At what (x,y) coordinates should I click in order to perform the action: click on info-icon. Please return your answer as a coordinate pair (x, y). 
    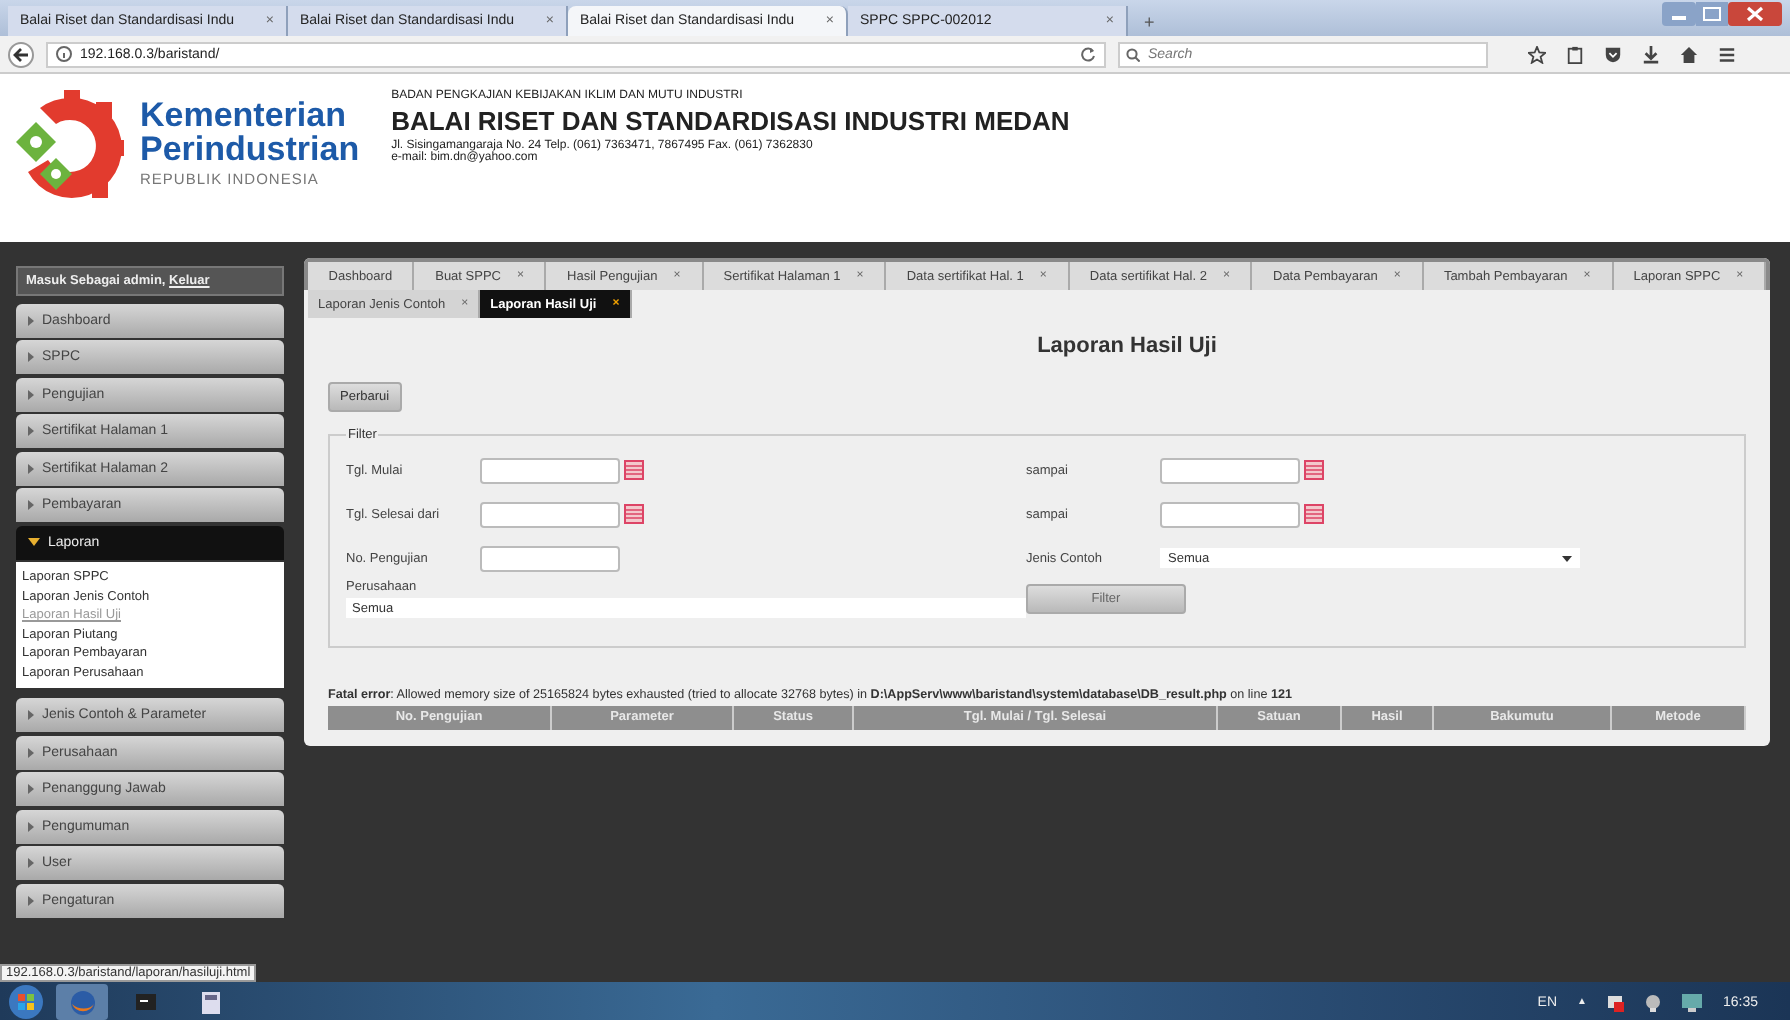
    Looking at the image, I should click on (64, 54).